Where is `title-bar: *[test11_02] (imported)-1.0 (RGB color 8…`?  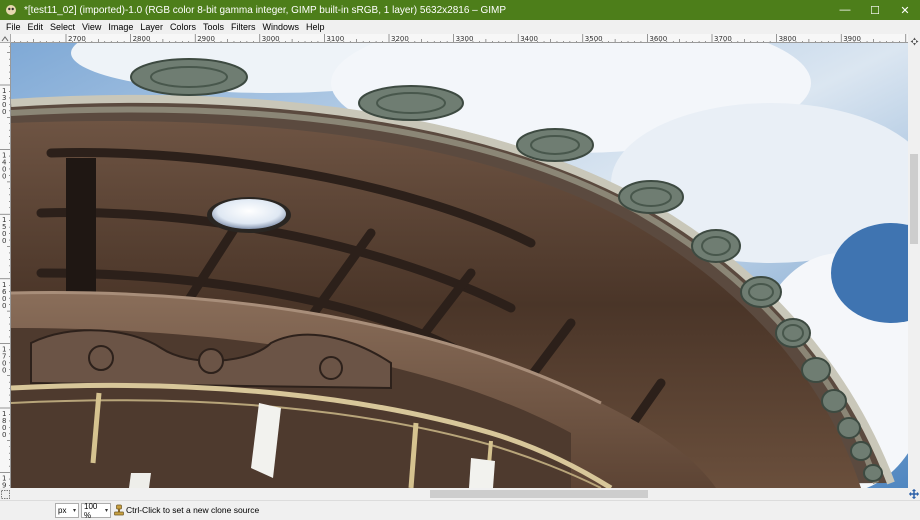 title-bar: *[test11_02] (imported)-1.0 (RGB color 8… is located at coordinates (460, 10).